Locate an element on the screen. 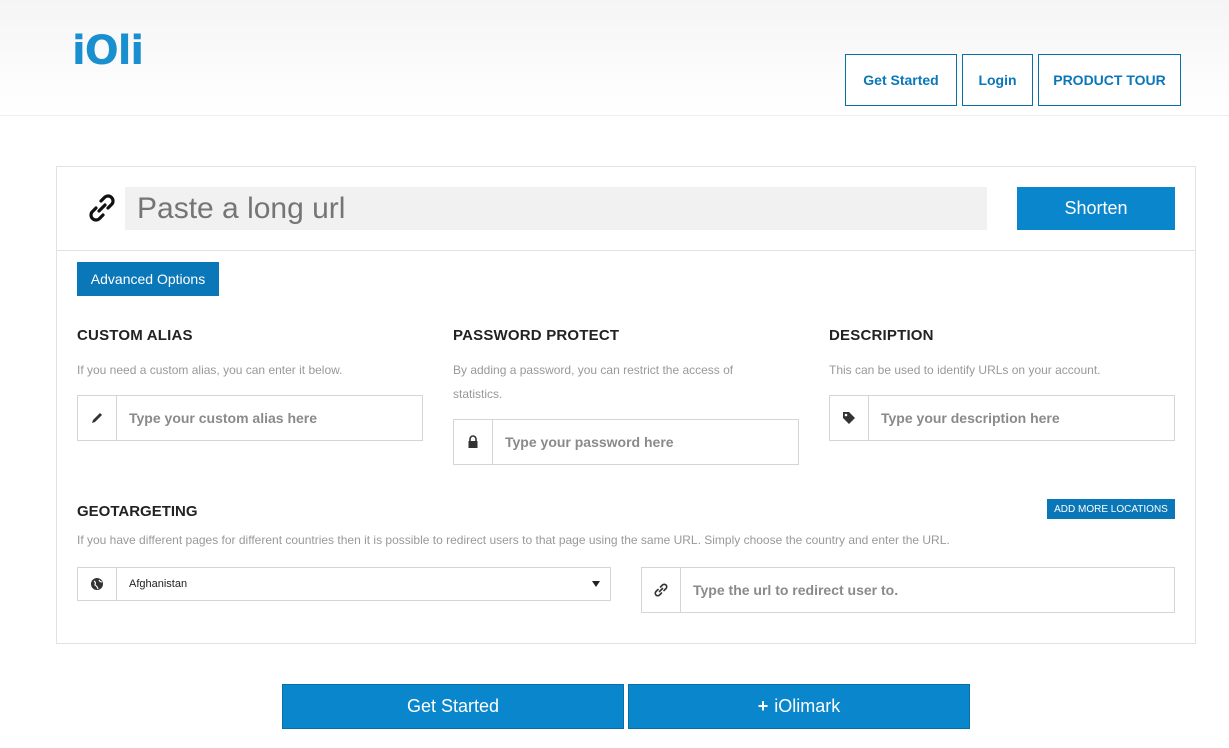 This screenshot has width=1229, height=748. lock-icon is located at coordinates (473, 442).